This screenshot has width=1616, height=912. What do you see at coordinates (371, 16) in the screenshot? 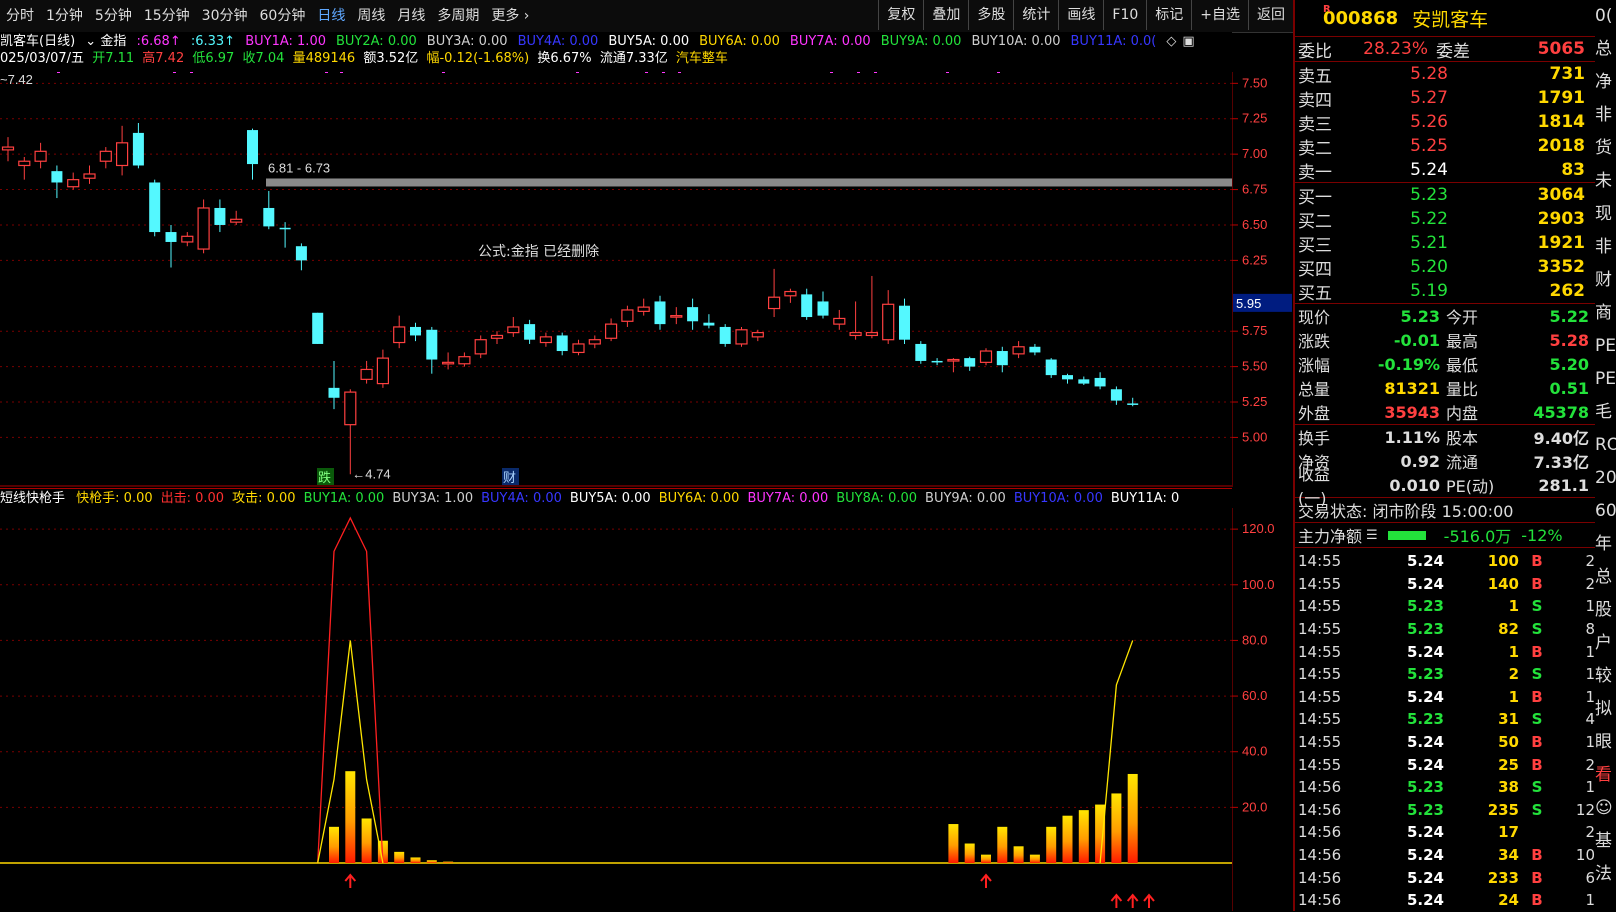
I see `tab-7: 周线` at bounding box center [371, 16].